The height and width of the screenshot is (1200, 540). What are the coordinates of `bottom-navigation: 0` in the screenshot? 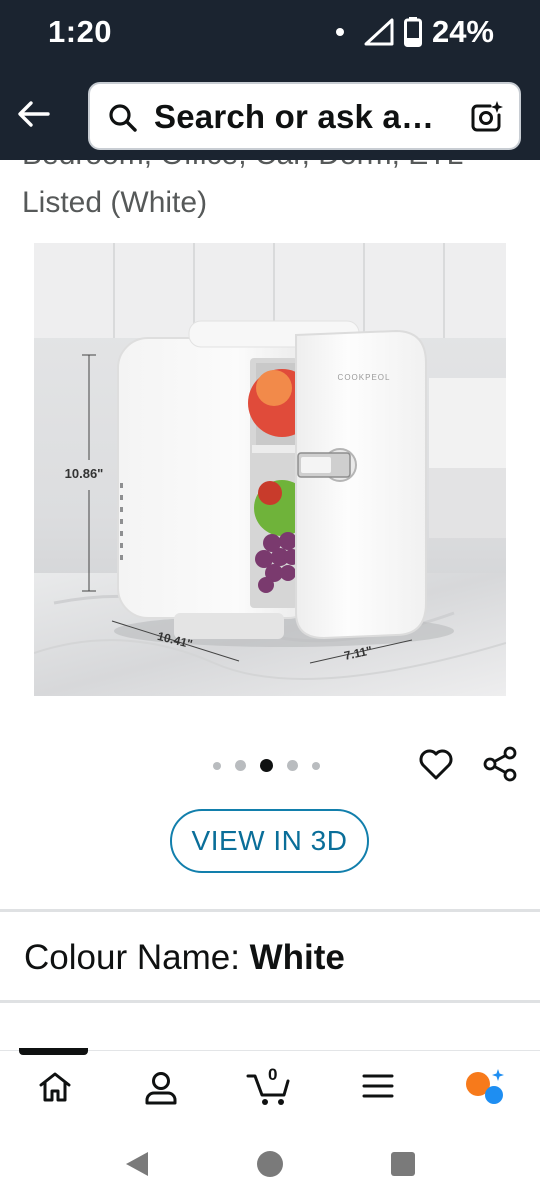 It's located at (270, 1086).